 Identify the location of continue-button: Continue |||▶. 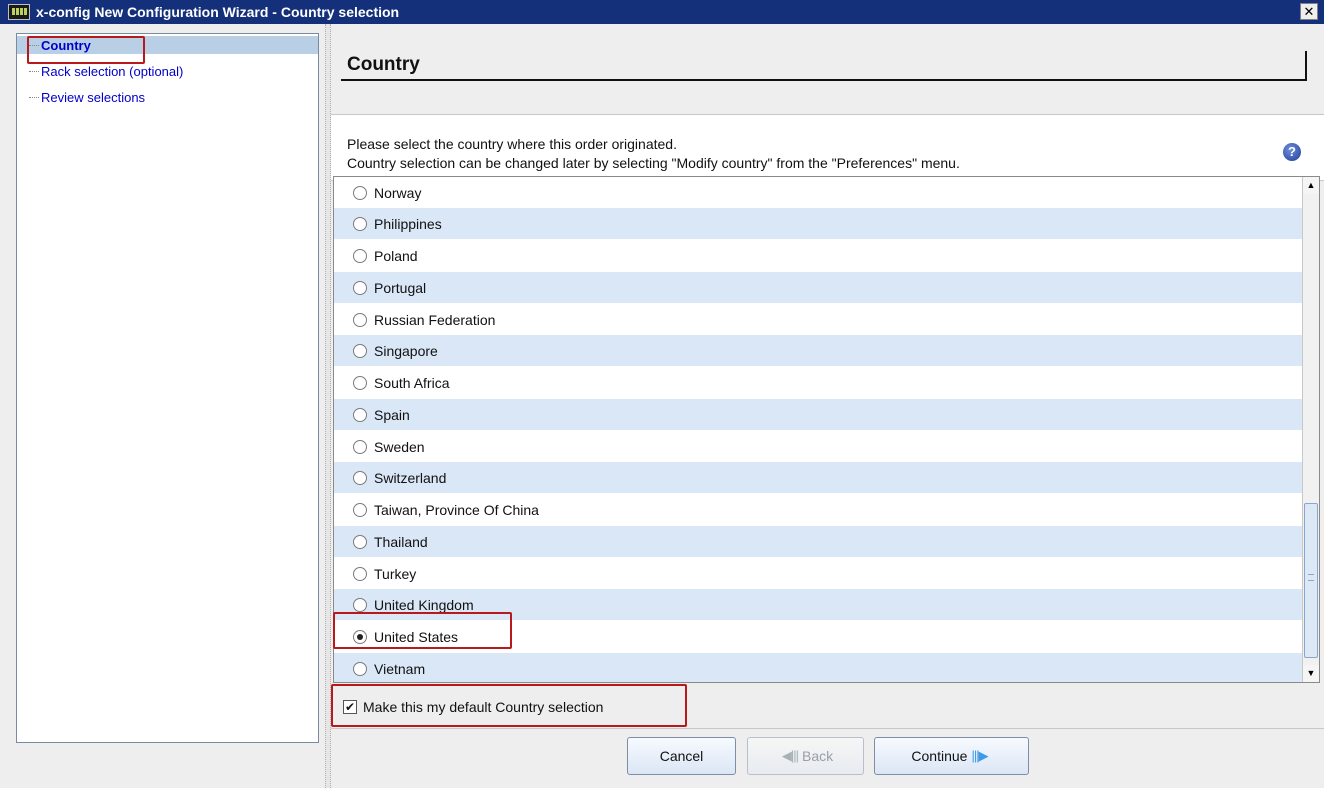
(951, 756).